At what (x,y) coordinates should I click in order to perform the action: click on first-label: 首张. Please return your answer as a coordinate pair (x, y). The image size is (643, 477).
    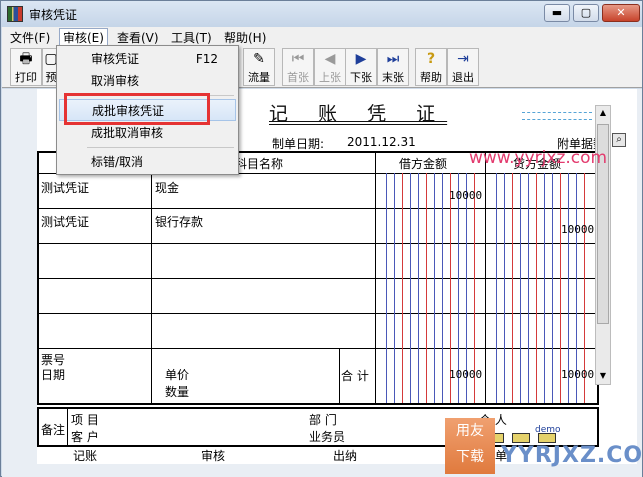
    Looking at the image, I should click on (298, 77).